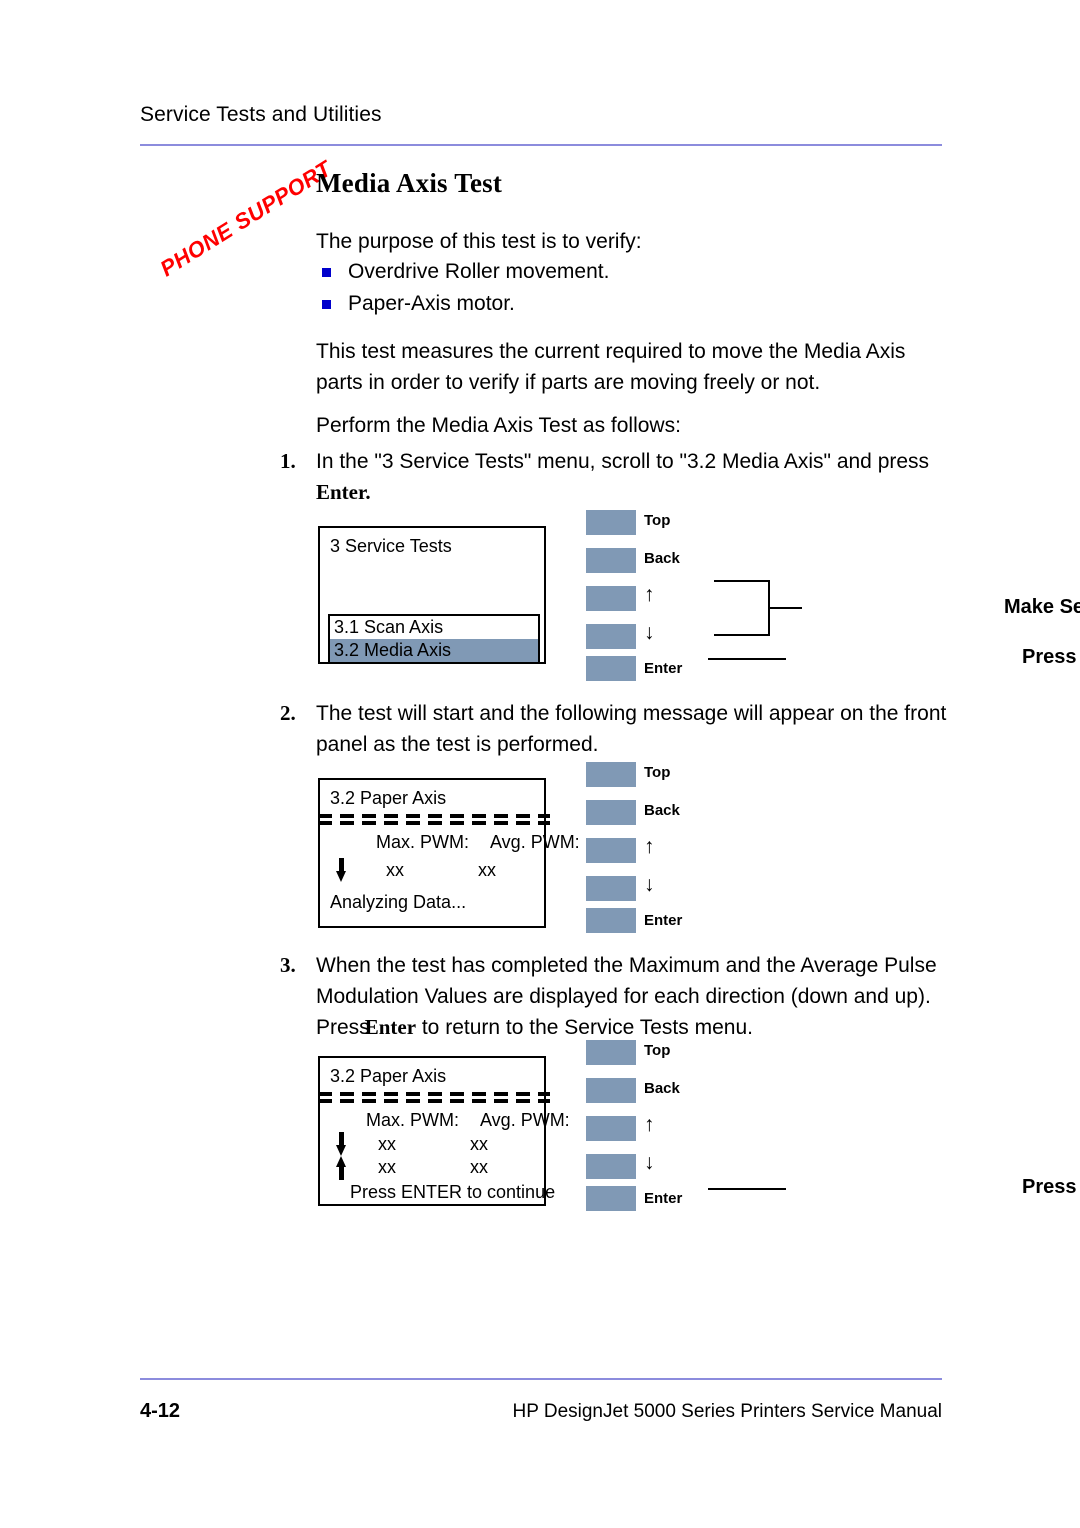 This screenshot has height=1528, width=1080. What do you see at coordinates (409, 183) in the screenshot?
I see `section-title: Media Axis Test` at bounding box center [409, 183].